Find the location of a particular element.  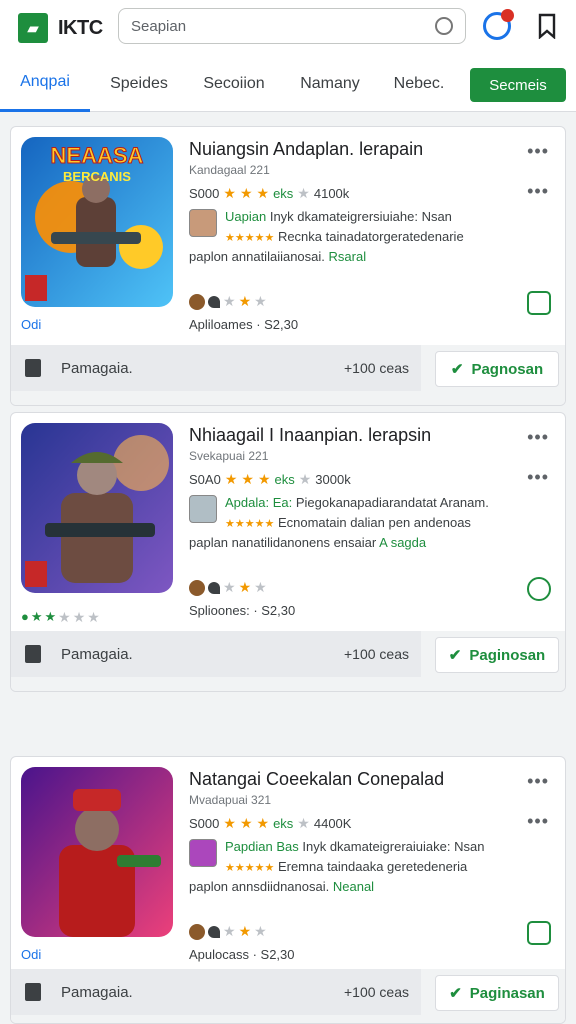

badge-row: ★ ★ ★ is located at coordinates (228, 931).